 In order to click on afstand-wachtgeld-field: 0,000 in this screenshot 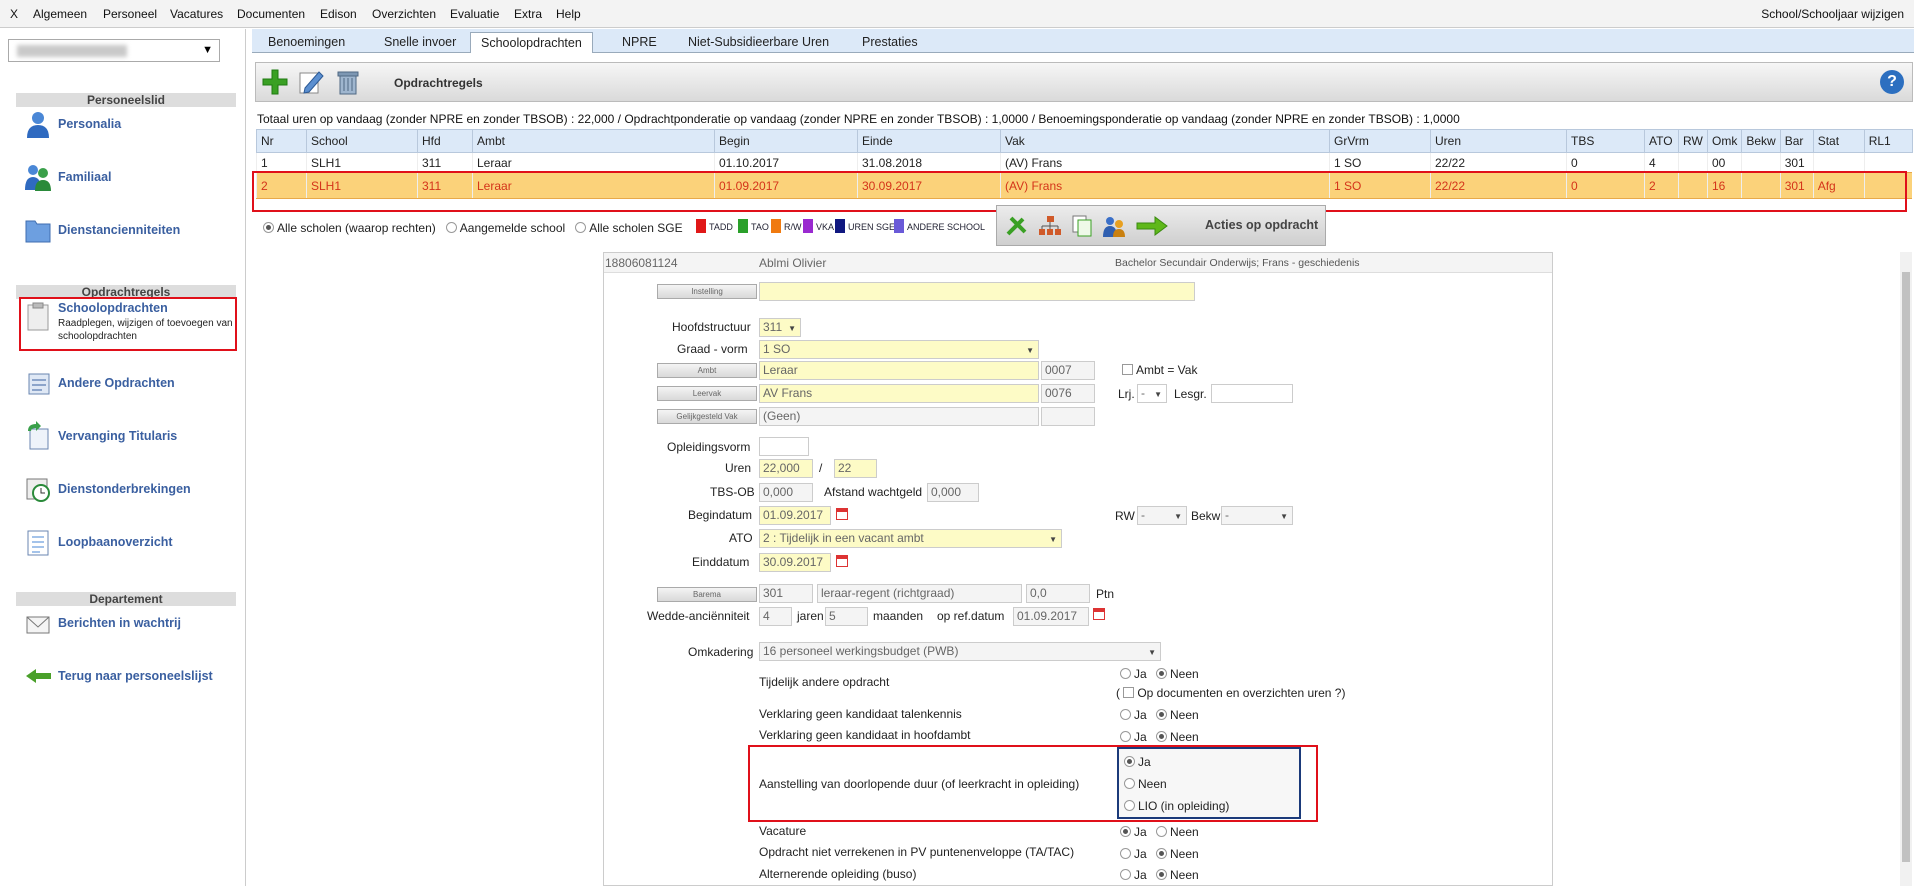, I will do `click(953, 492)`.